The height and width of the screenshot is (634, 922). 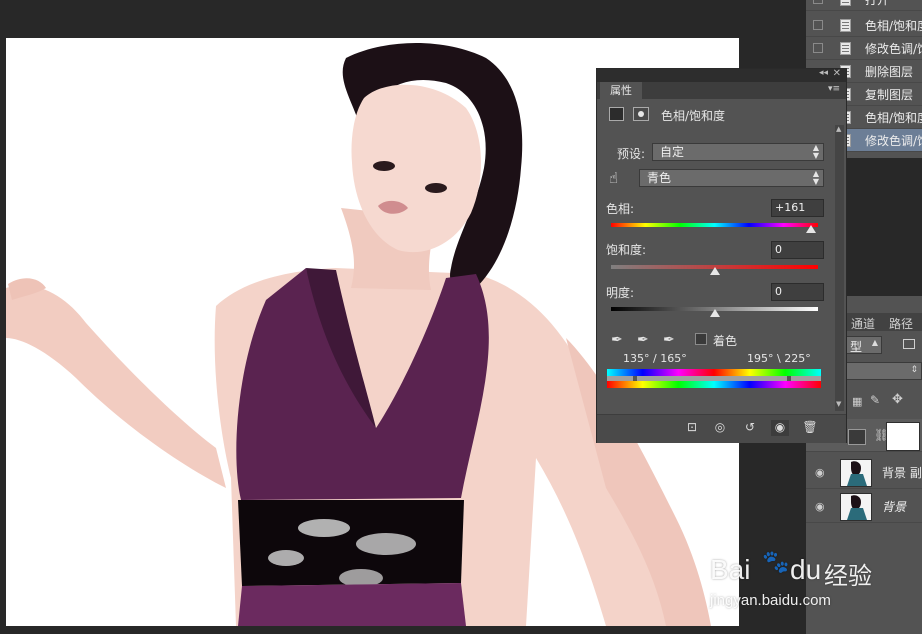 I want to click on saturation-slider-thumb, so click(x=715, y=271).